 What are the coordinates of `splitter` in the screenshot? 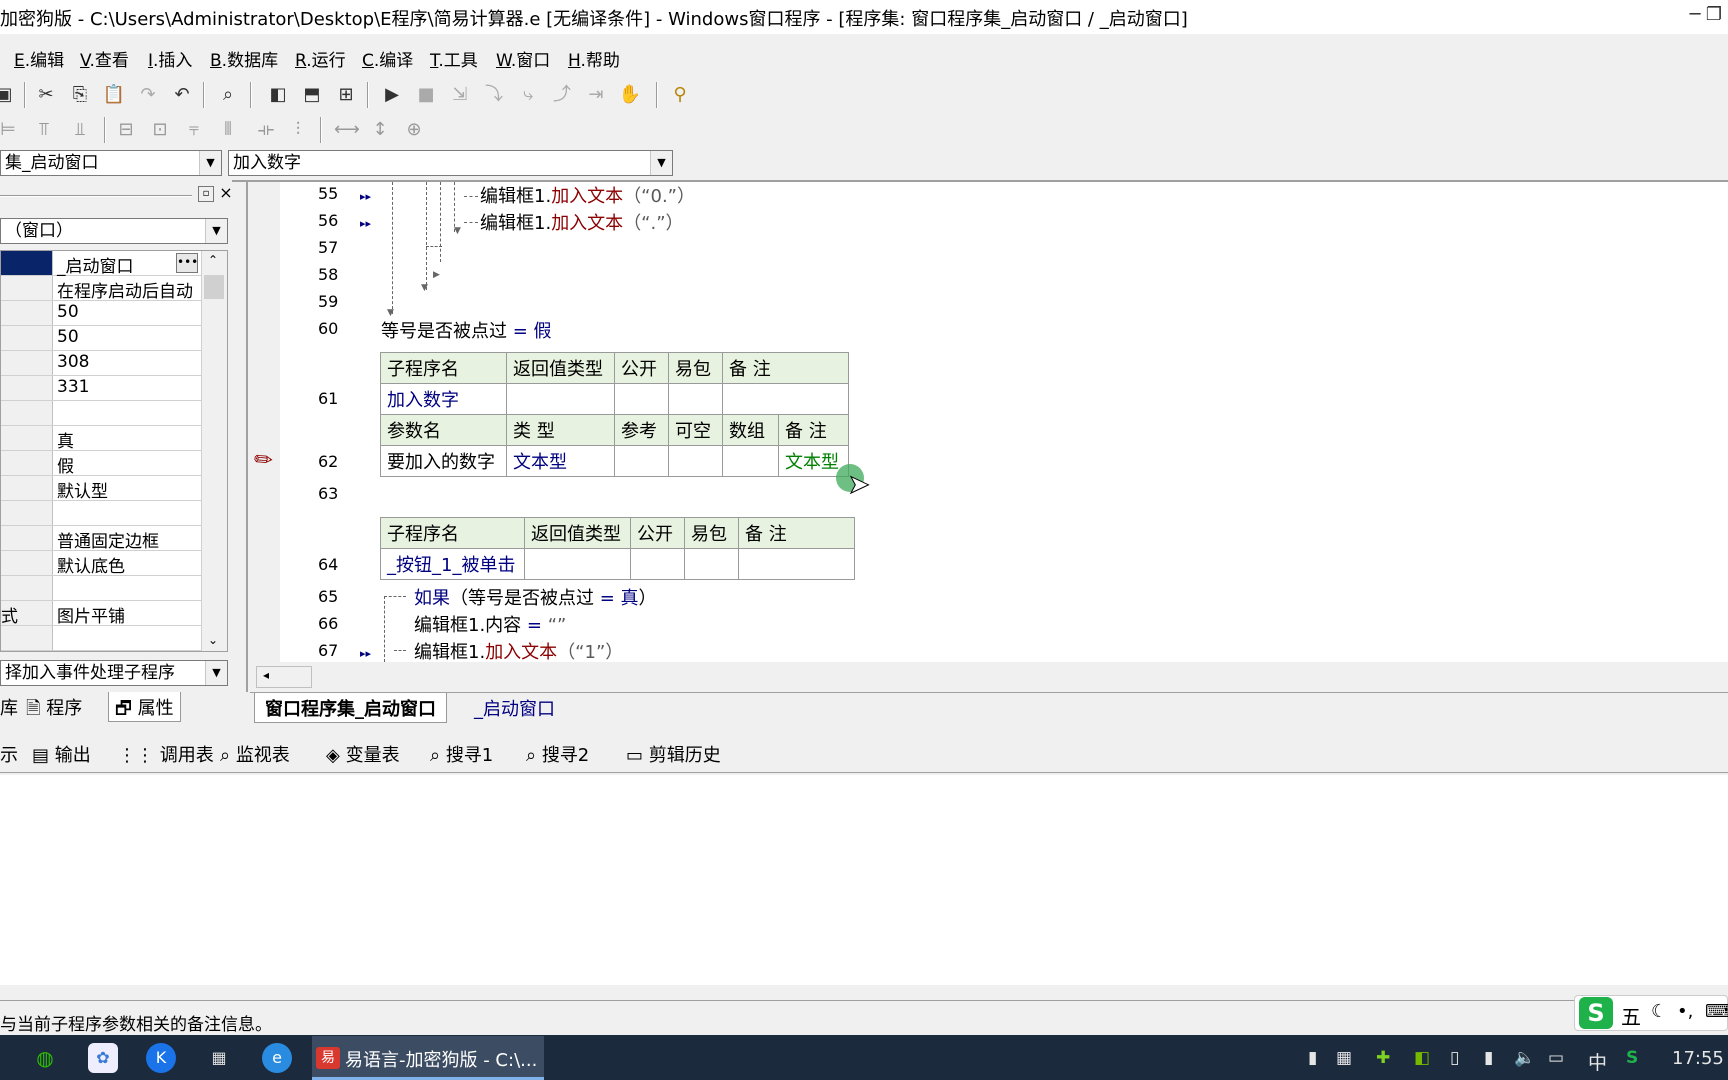 It's located at (247, 437).